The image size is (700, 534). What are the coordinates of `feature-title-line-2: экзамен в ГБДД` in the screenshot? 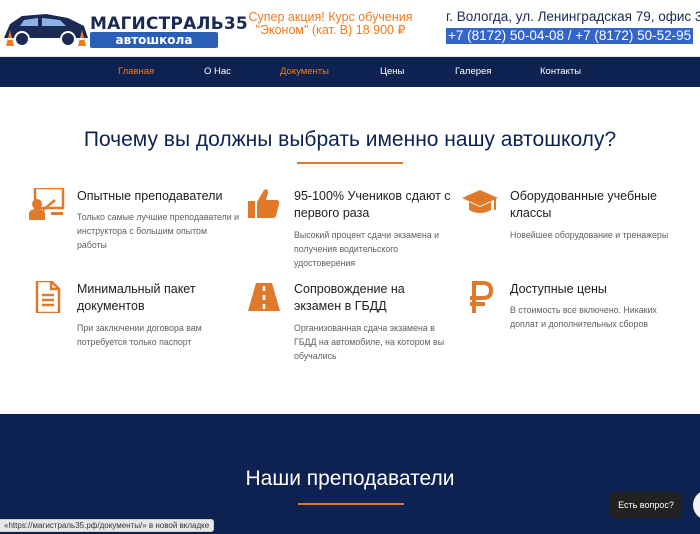 It's located at (340, 306).